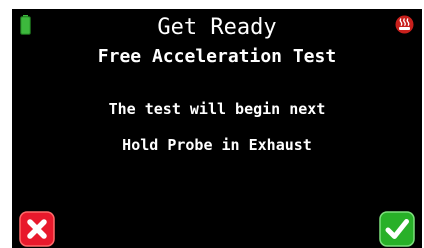 The height and width of the screenshot is (248, 424). What do you see at coordinates (217, 27) in the screenshot?
I see `page-title: Get Ready` at bounding box center [217, 27].